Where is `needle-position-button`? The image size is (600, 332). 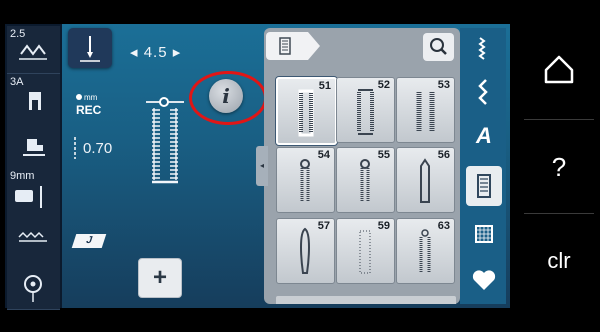 needle-position-button is located at coordinates (90, 48).